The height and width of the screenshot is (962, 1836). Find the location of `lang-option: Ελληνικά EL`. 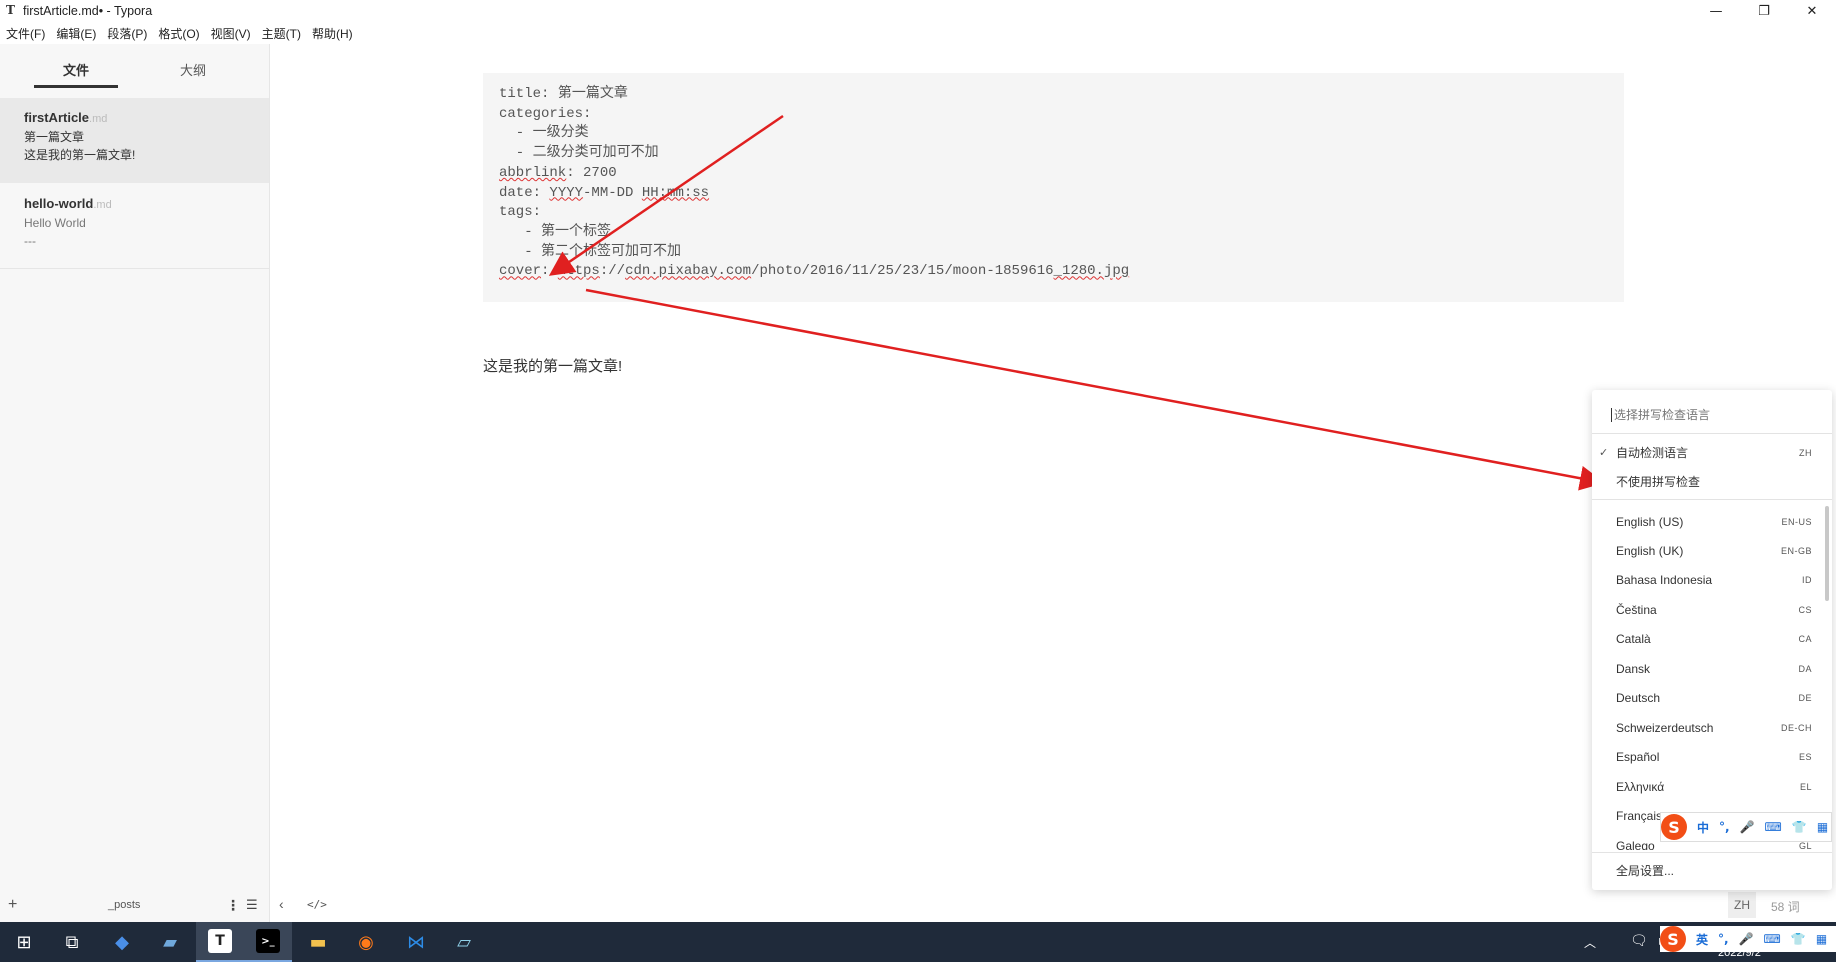

lang-option: Ελληνικά EL is located at coordinates (1708, 786).